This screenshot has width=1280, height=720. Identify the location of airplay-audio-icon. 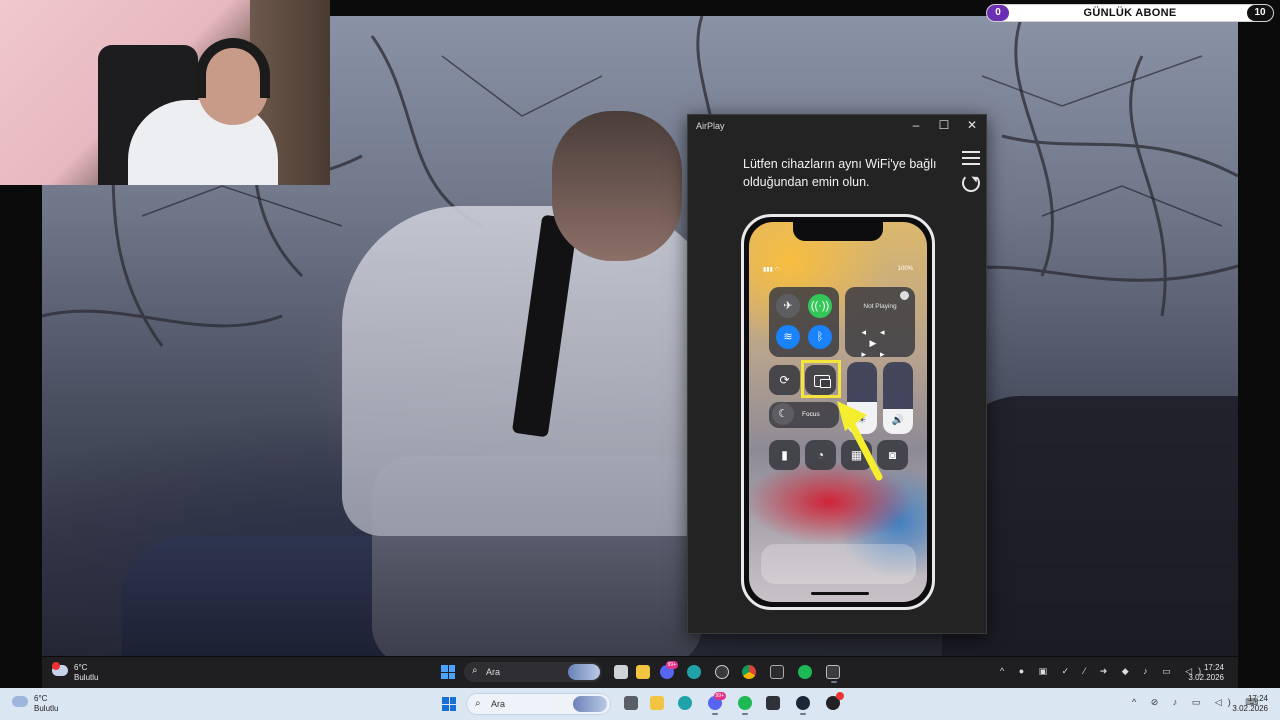
(904, 295).